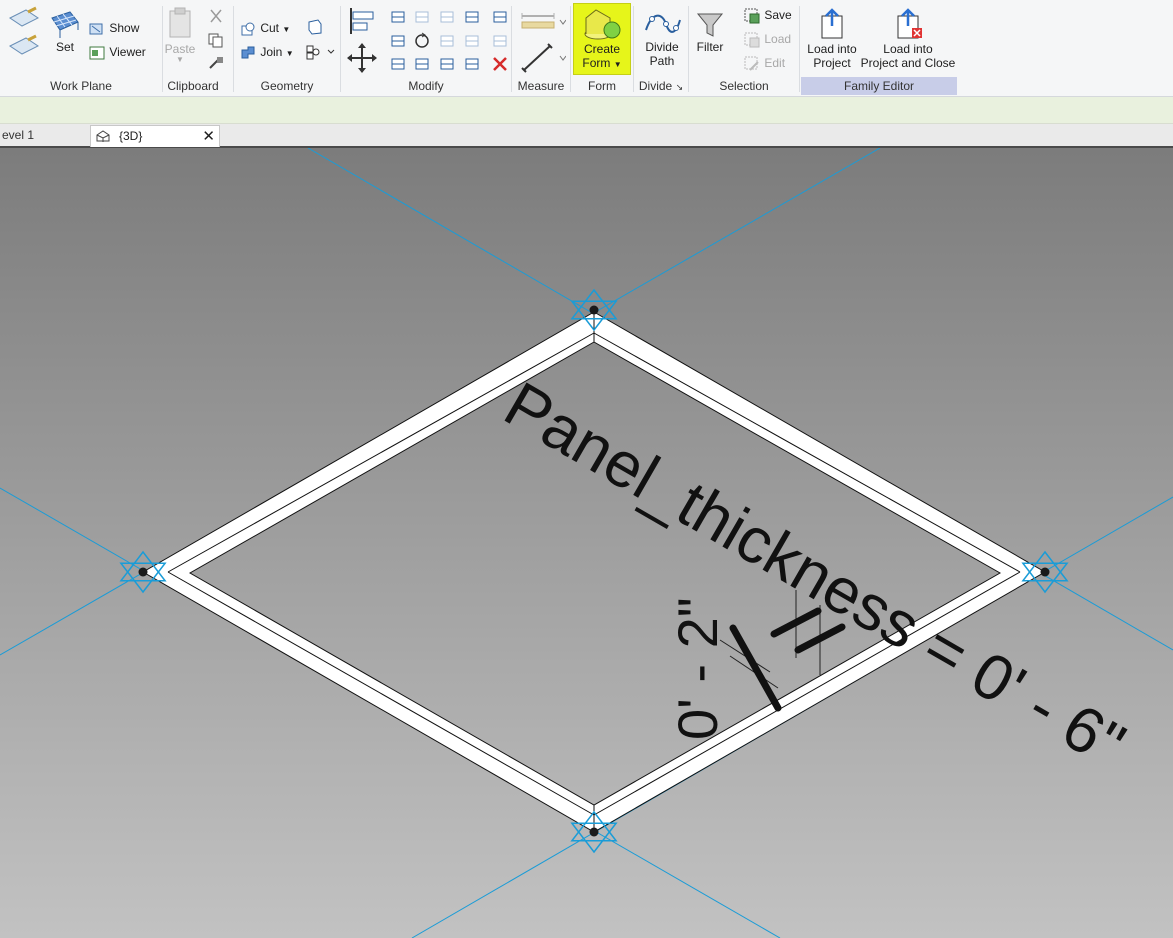 The image size is (1173, 938). What do you see at coordinates (155, 136) in the screenshot?
I see `tab-3d: {3D} ✕` at bounding box center [155, 136].